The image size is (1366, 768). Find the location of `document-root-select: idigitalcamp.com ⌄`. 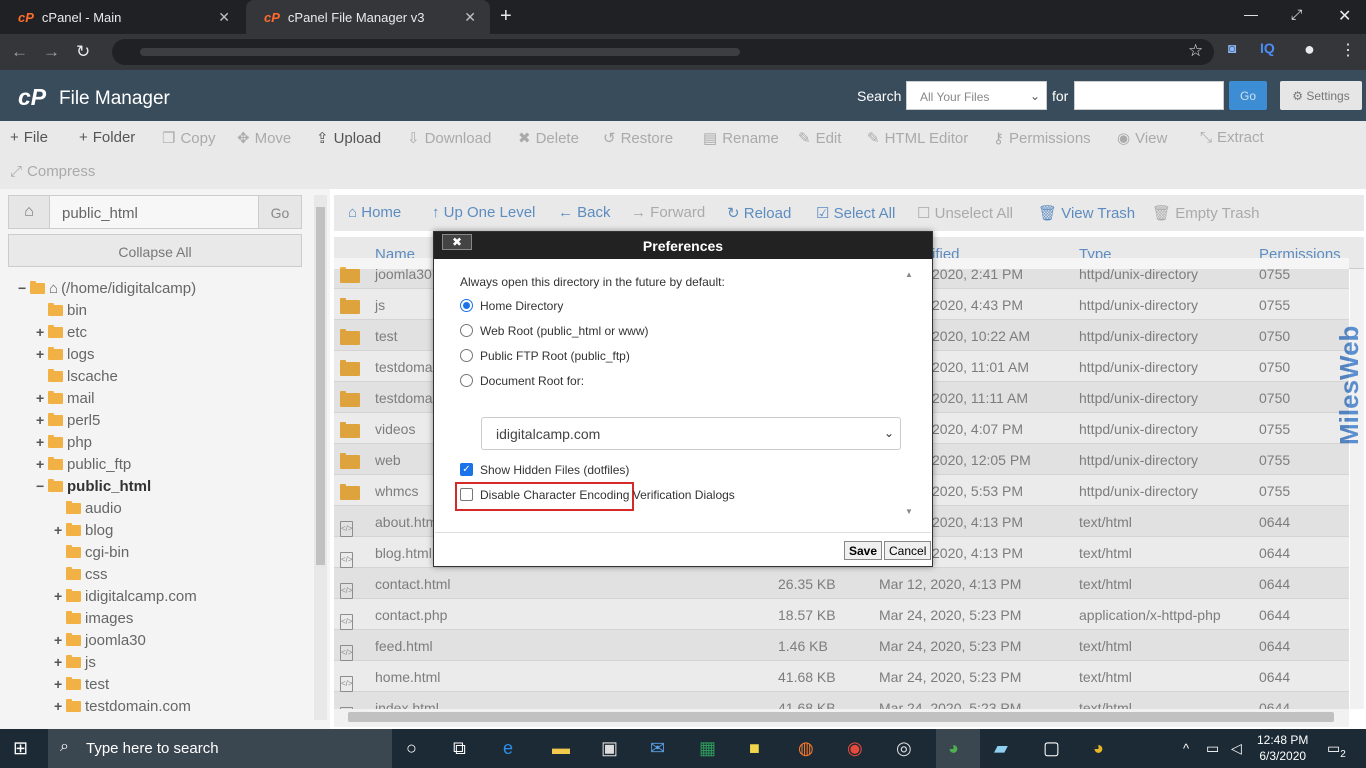

document-root-select: idigitalcamp.com ⌄ is located at coordinates (691, 433).